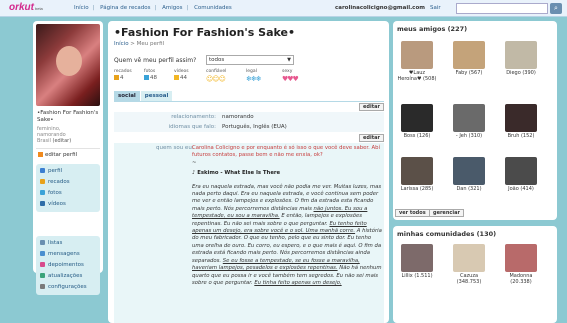  I want to click on community-card: Lillix (1.511), so click(417, 261).